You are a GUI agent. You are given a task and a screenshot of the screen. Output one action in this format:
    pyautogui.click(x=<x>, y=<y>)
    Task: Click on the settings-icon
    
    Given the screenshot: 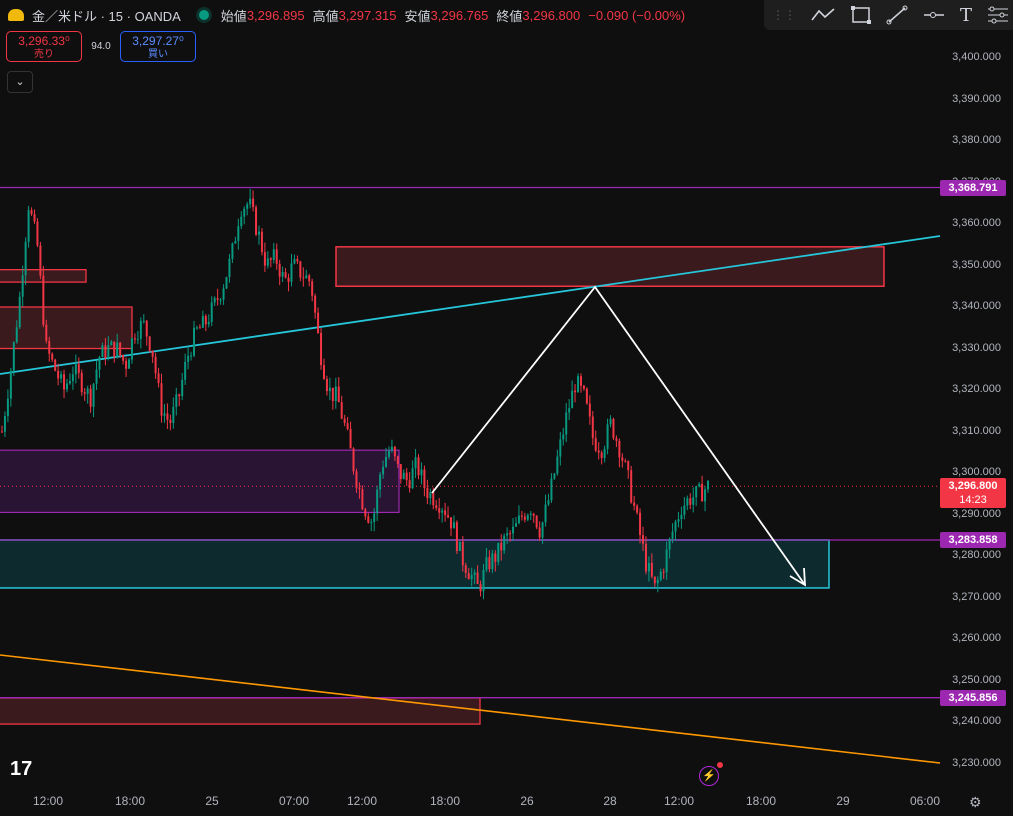 What is the action you would take?
    pyautogui.click(x=998, y=15)
    